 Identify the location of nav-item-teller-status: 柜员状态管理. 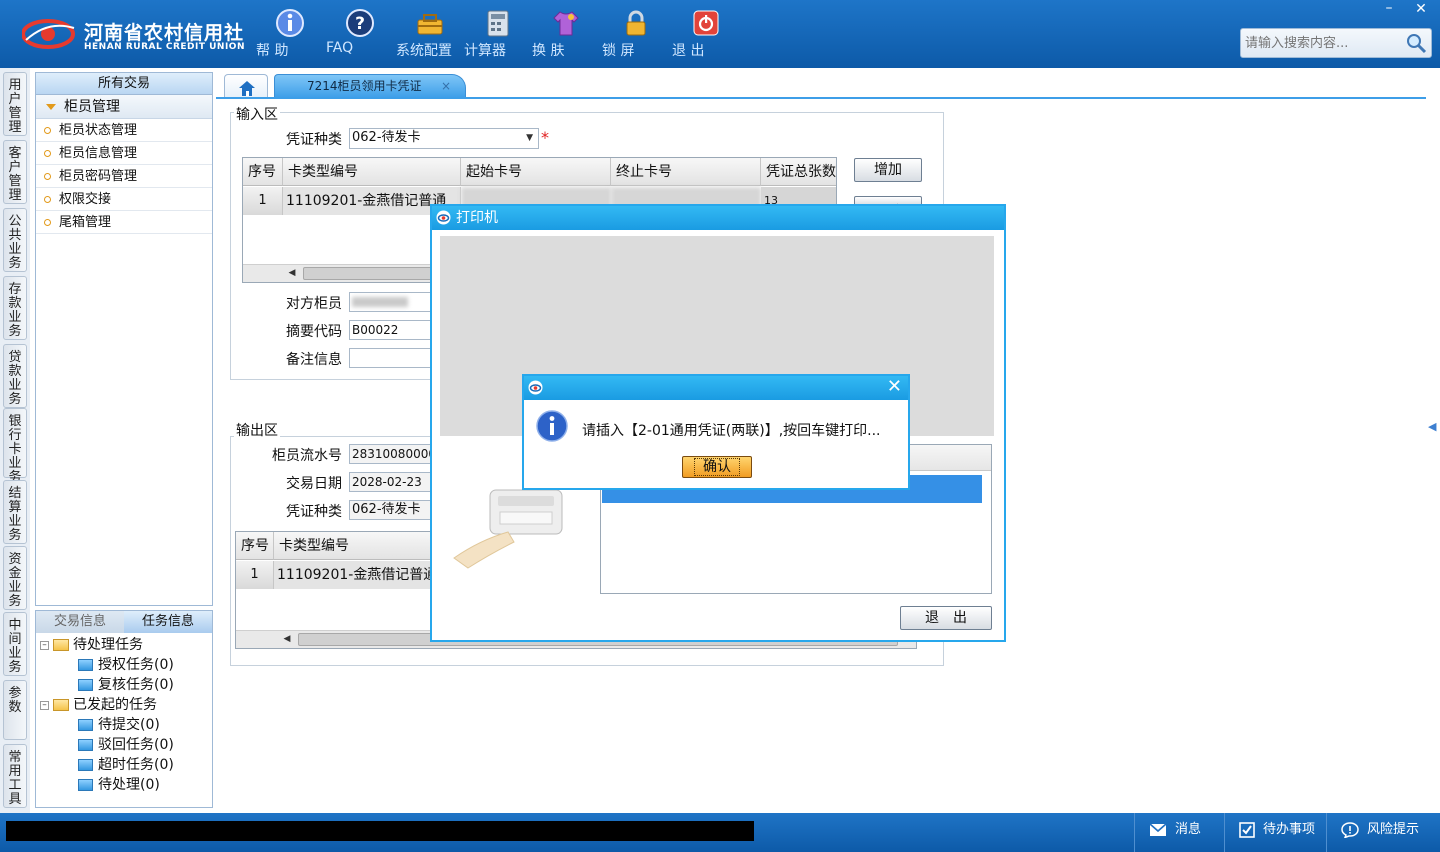
(124, 130).